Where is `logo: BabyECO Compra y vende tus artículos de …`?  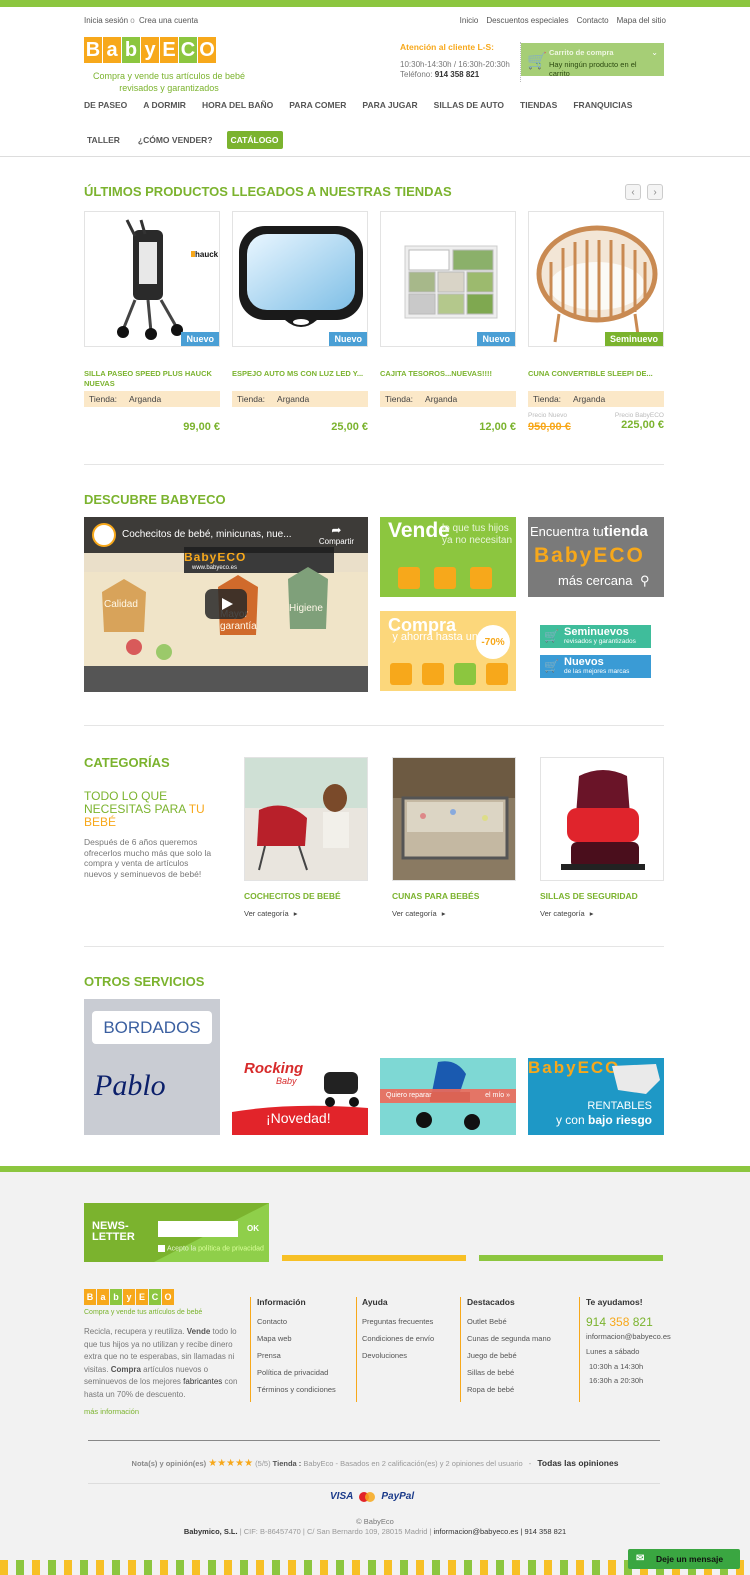 logo: BabyECO Compra y vende tus artículos de … is located at coordinates (169, 65).